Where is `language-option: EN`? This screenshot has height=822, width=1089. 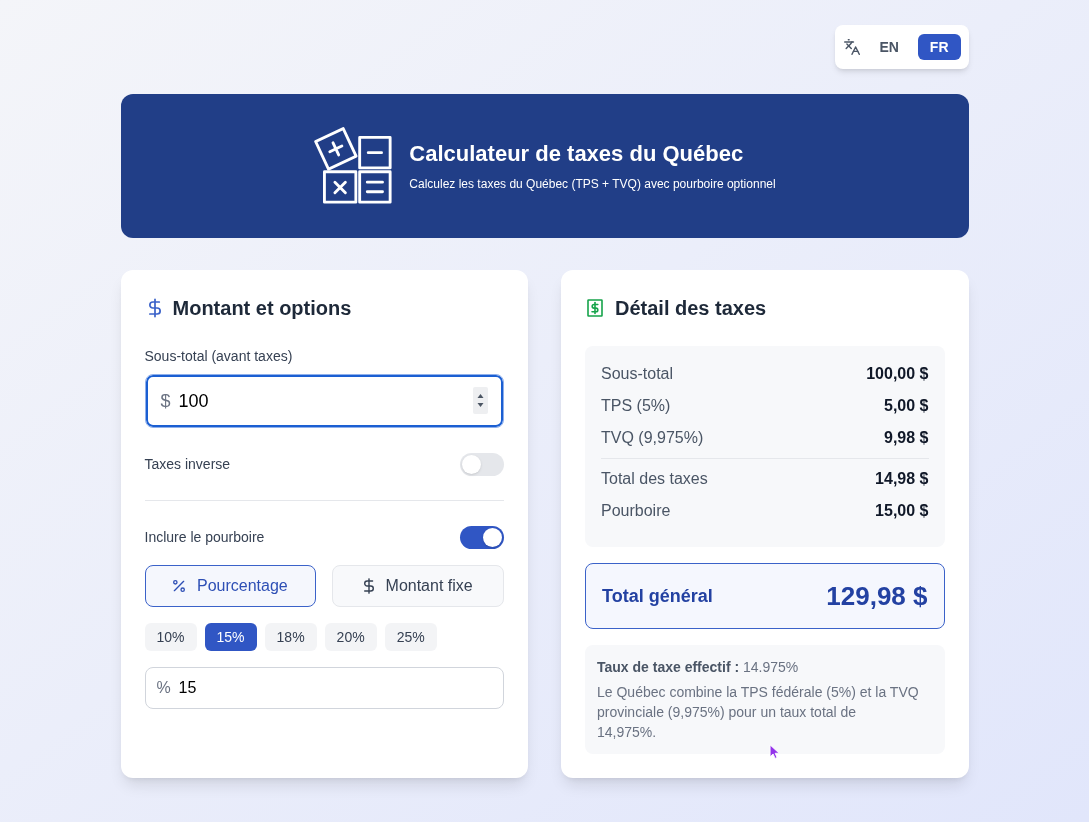
language-option: EN is located at coordinates (889, 47).